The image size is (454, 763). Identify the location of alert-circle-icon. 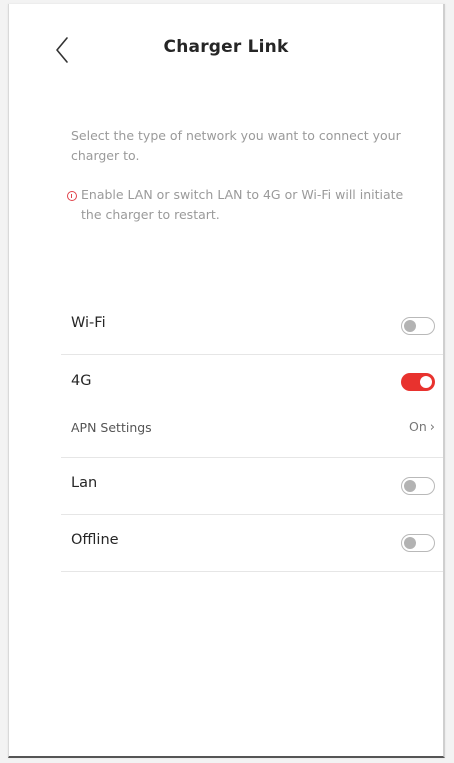
(72, 196).